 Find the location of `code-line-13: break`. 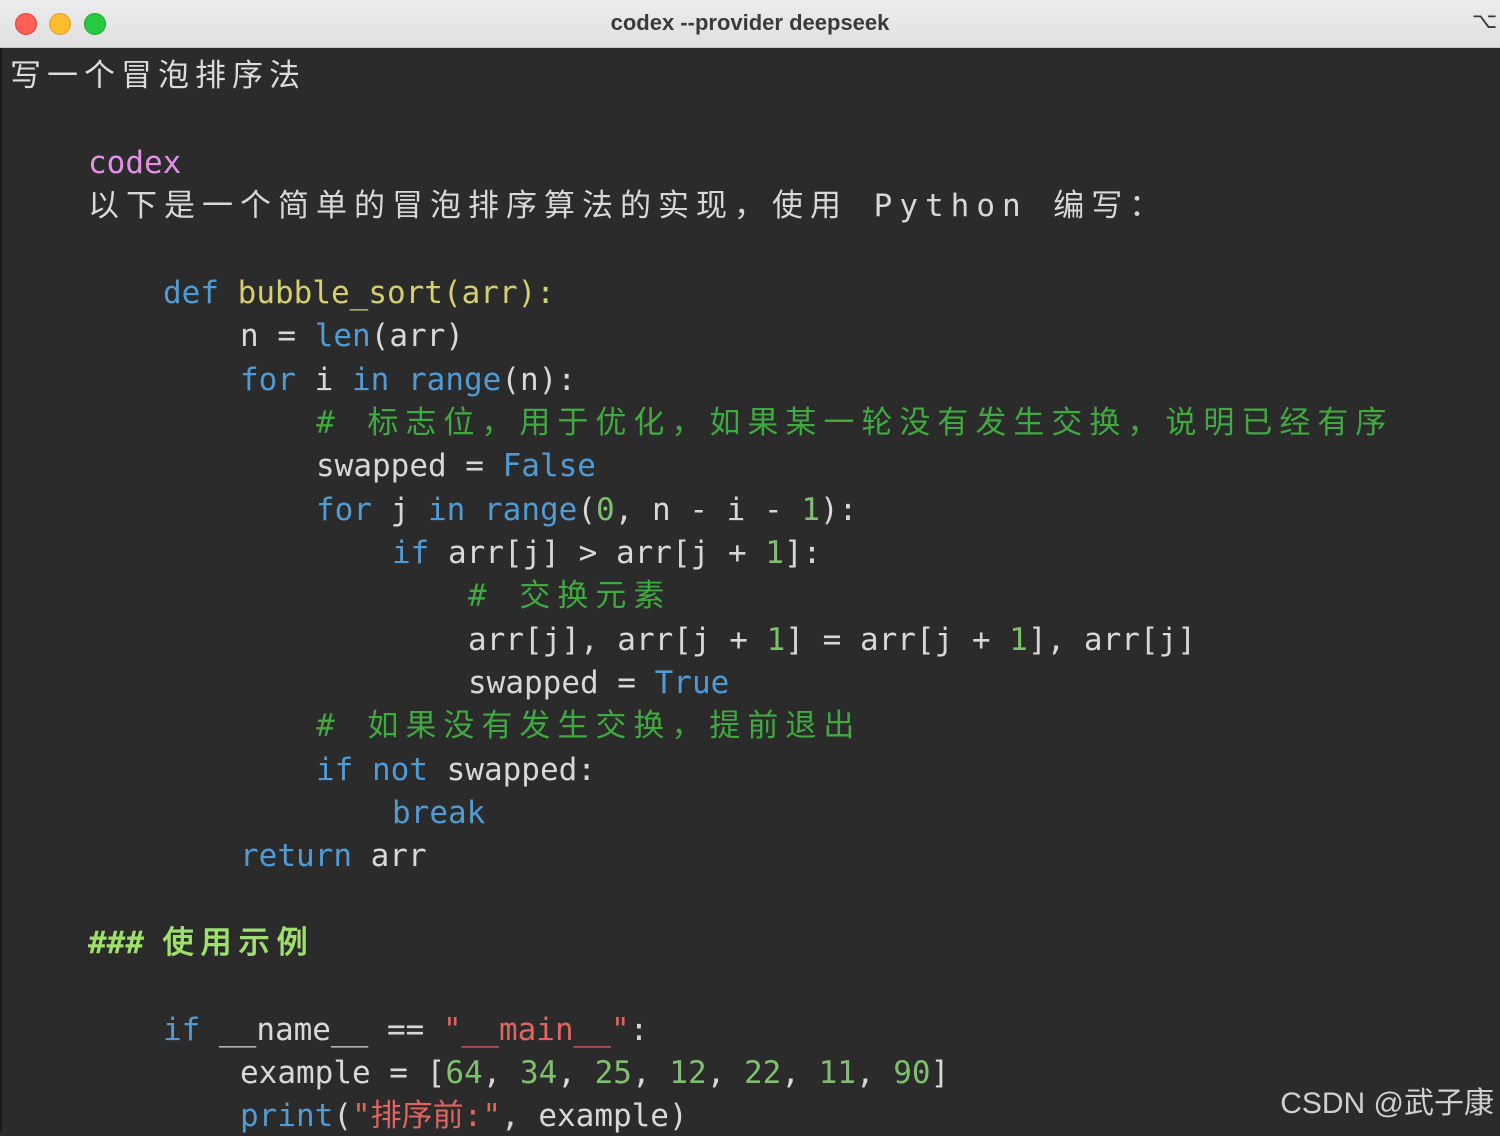

code-line-13: break is located at coordinates (438, 813).